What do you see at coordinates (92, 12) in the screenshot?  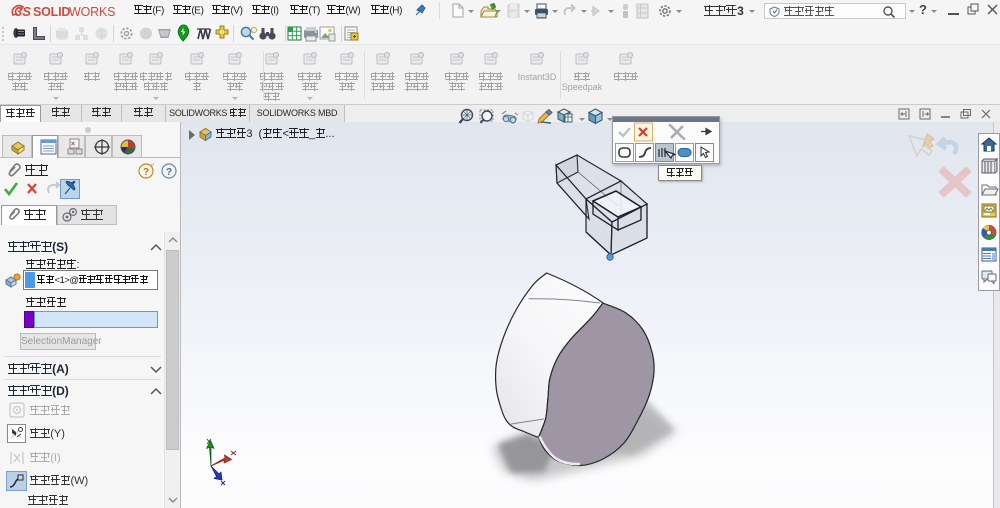 I see `svg-text: WORKS` at bounding box center [92, 12].